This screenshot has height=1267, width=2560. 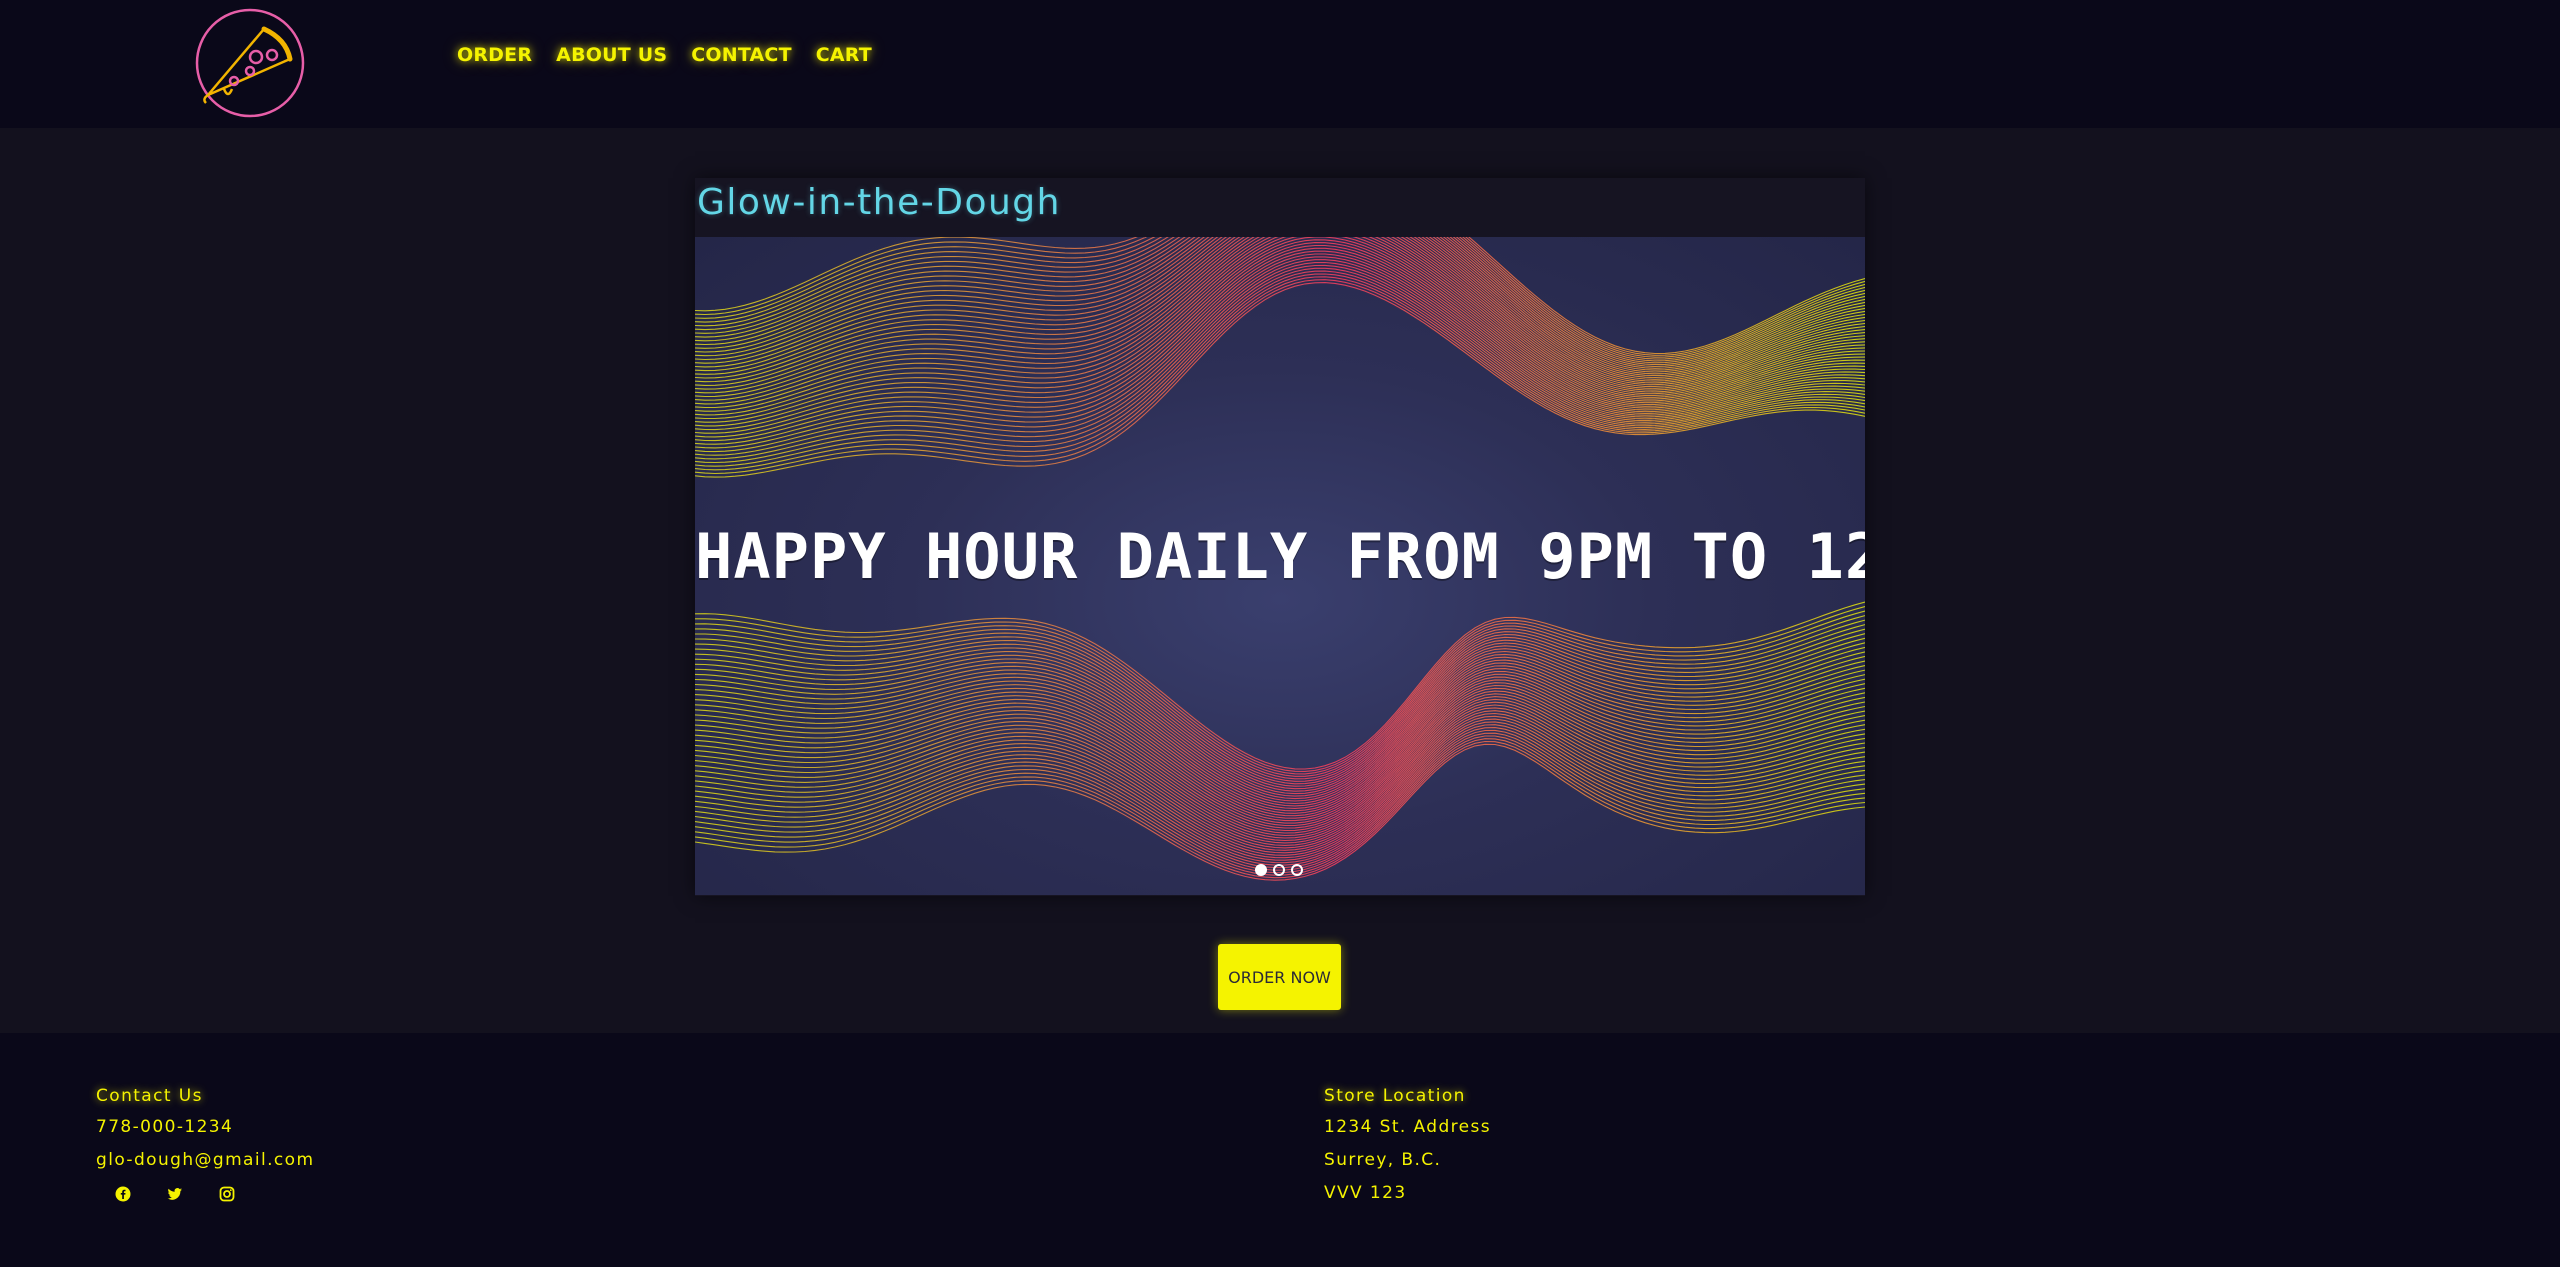 I want to click on twitter-icon, so click(x=175, y=1194).